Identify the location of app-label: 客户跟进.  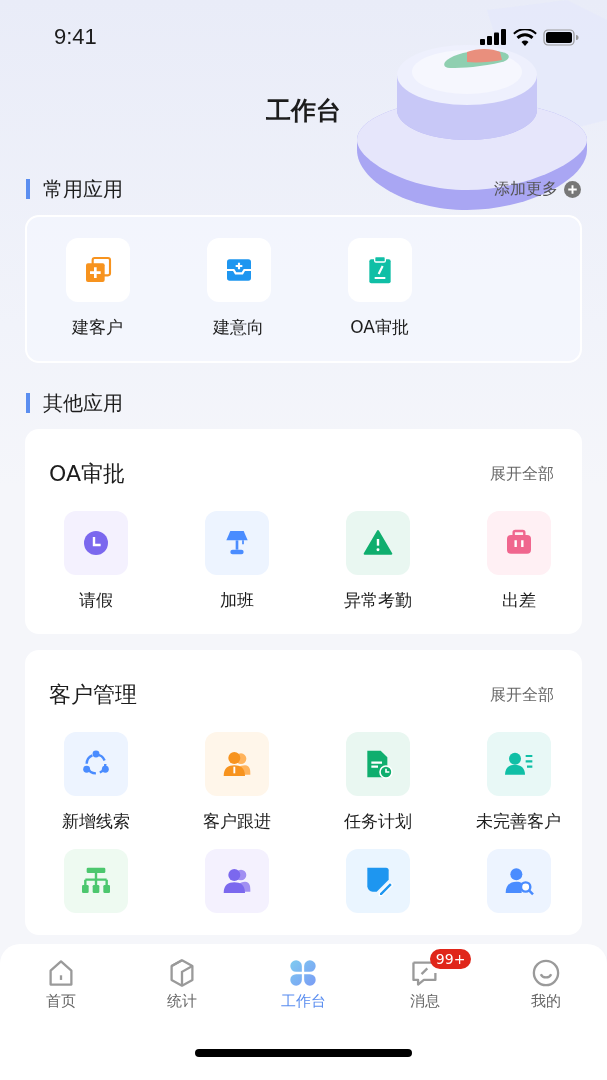
(236, 821).